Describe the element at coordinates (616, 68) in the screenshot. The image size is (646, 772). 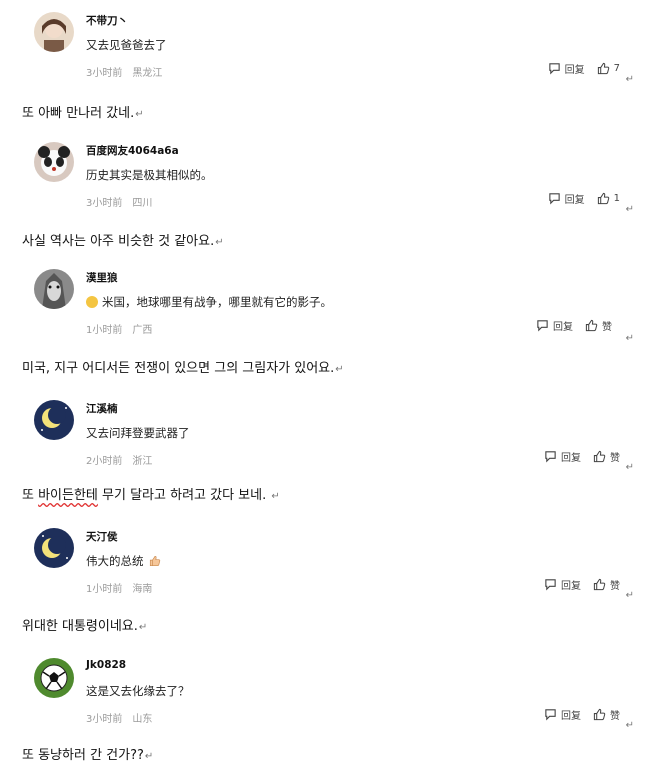
I see `like-count: 7` at that location.